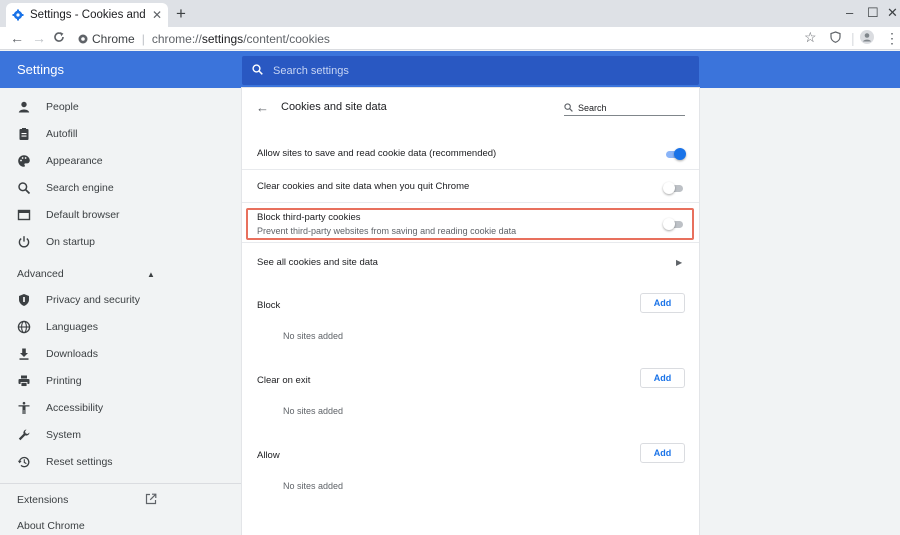 This screenshot has height=535, width=900. Describe the element at coordinates (240, 38) in the screenshot. I see `url-text: chrome://settings/content/cookies` at that location.